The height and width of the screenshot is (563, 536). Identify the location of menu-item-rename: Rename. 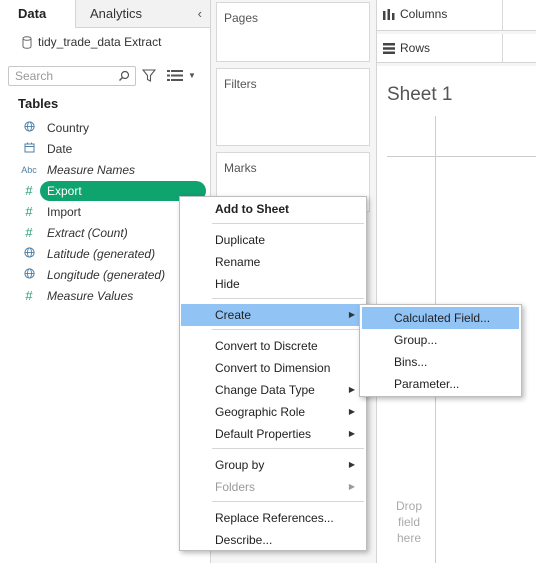
(273, 262).